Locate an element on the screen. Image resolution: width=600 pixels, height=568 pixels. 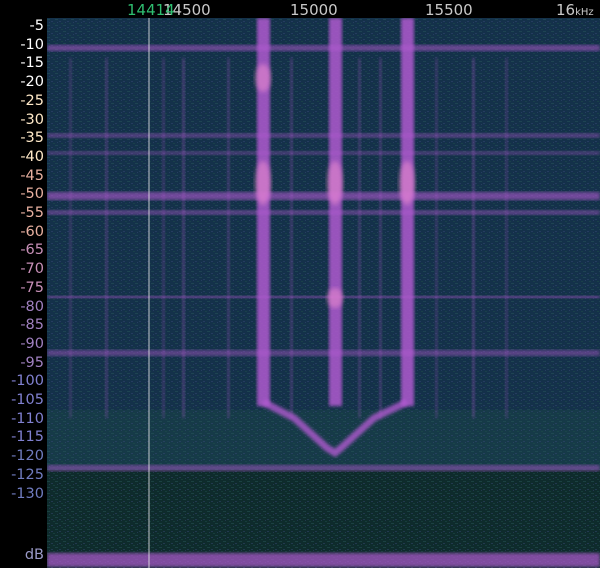
db-label: -130 is located at coordinates (27, 493).